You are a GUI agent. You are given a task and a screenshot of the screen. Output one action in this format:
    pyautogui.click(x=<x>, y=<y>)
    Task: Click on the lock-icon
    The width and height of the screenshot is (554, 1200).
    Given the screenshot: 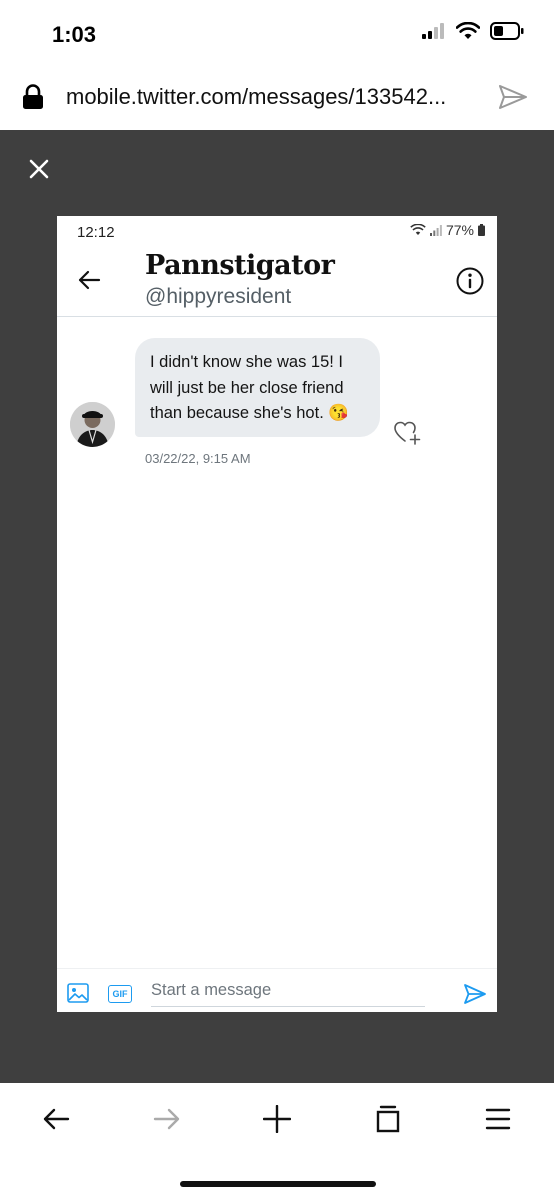 What is the action you would take?
    pyautogui.click(x=33, y=96)
    